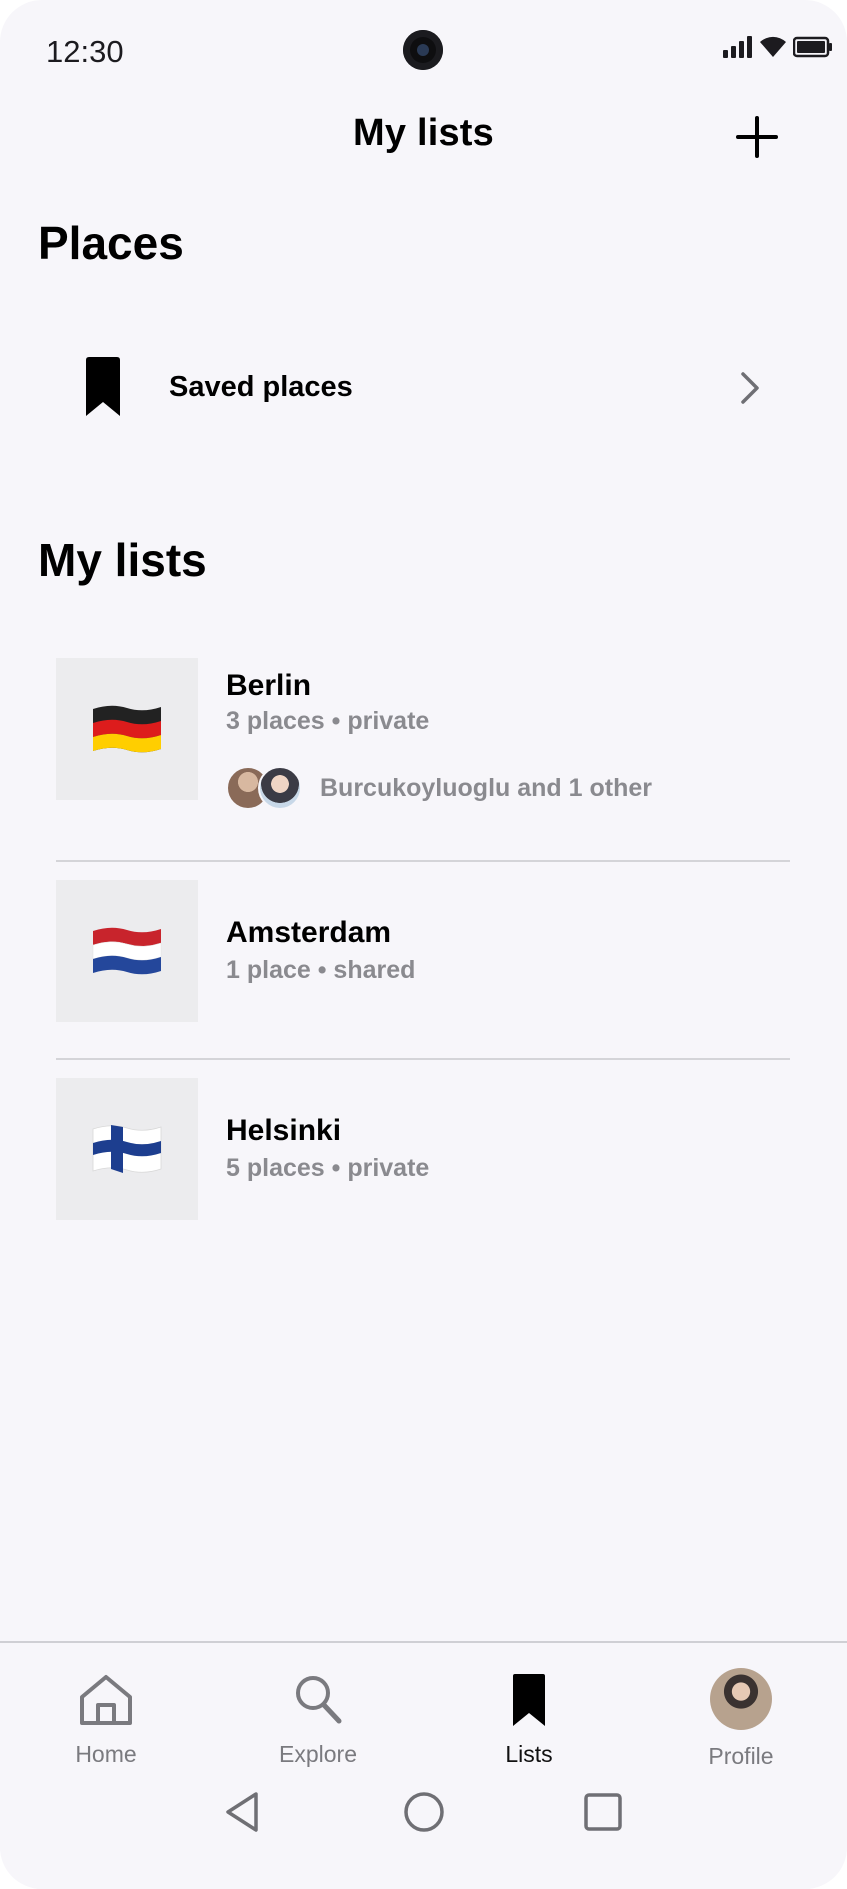 This screenshot has height=1889, width=847. Describe the element at coordinates (242, 1812) in the screenshot. I see `back-icon` at that location.